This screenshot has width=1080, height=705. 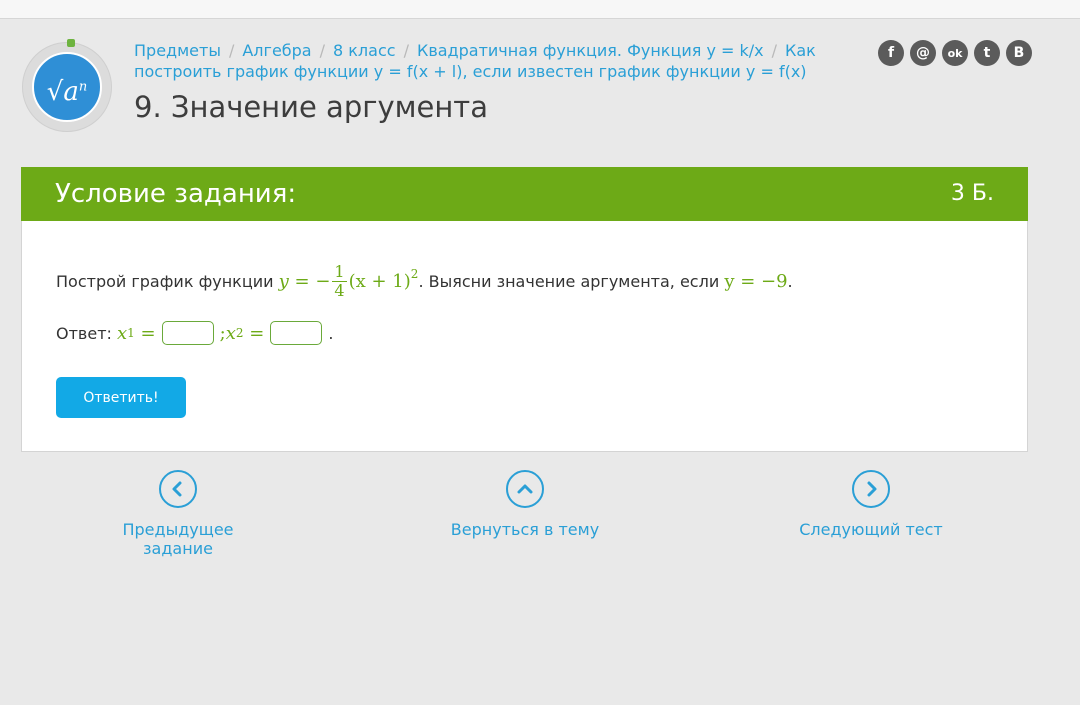 What do you see at coordinates (364, 50) in the screenshot?
I see `breadcrumb-grade: 8 класс` at bounding box center [364, 50].